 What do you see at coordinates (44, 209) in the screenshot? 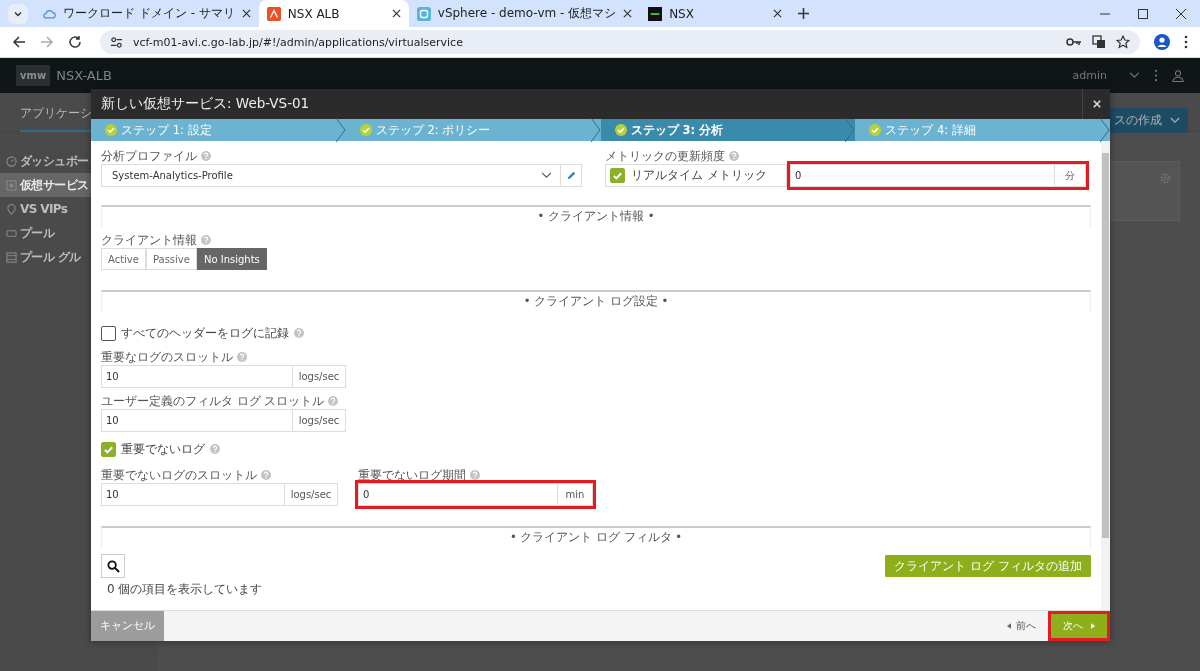
I see `sidebar-label: VS VIPs` at bounding box center [44, 209].